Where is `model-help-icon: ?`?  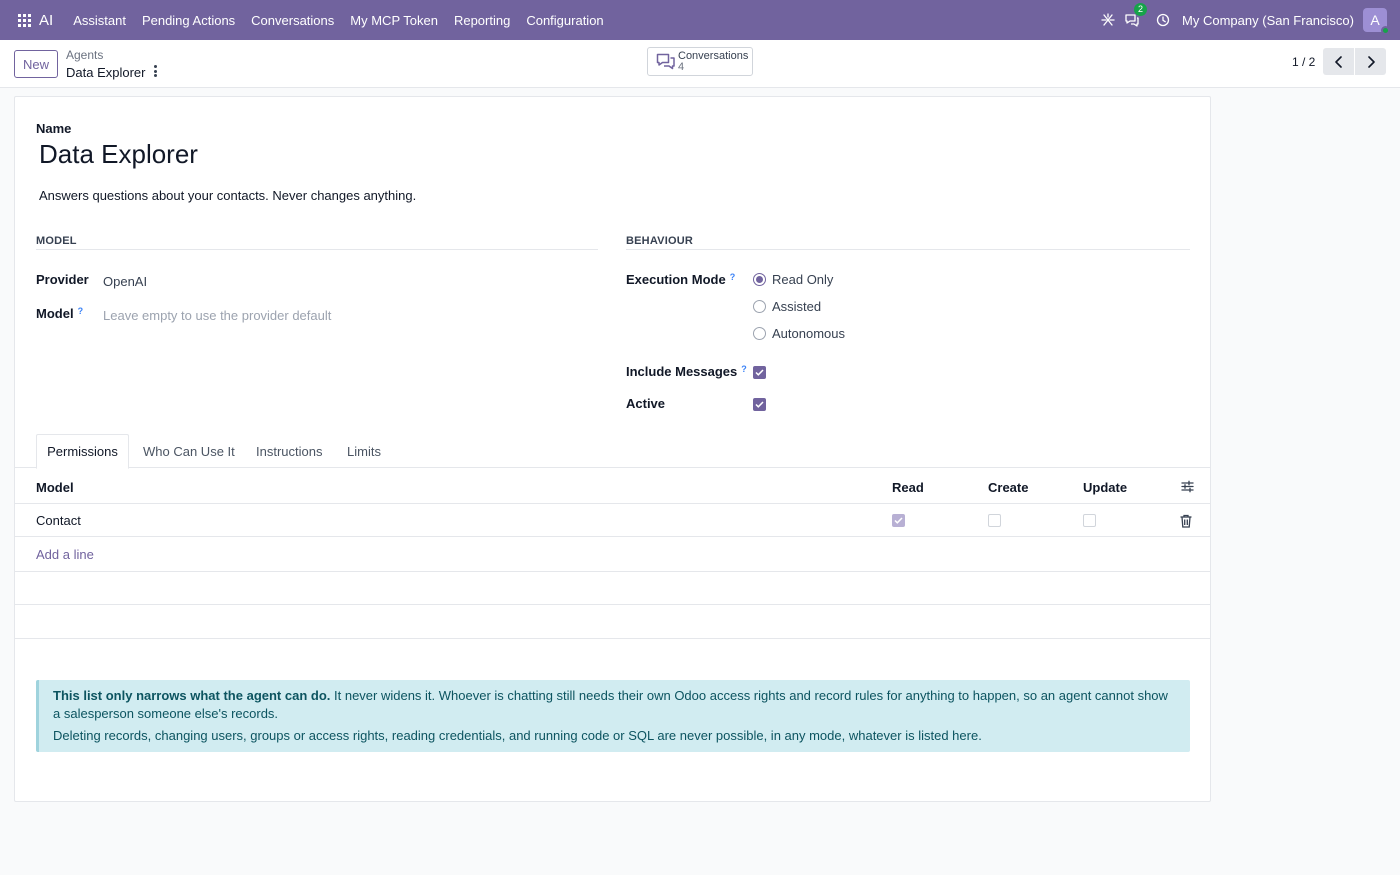
model-help-icon: ? is located at coordinates (81, 311).